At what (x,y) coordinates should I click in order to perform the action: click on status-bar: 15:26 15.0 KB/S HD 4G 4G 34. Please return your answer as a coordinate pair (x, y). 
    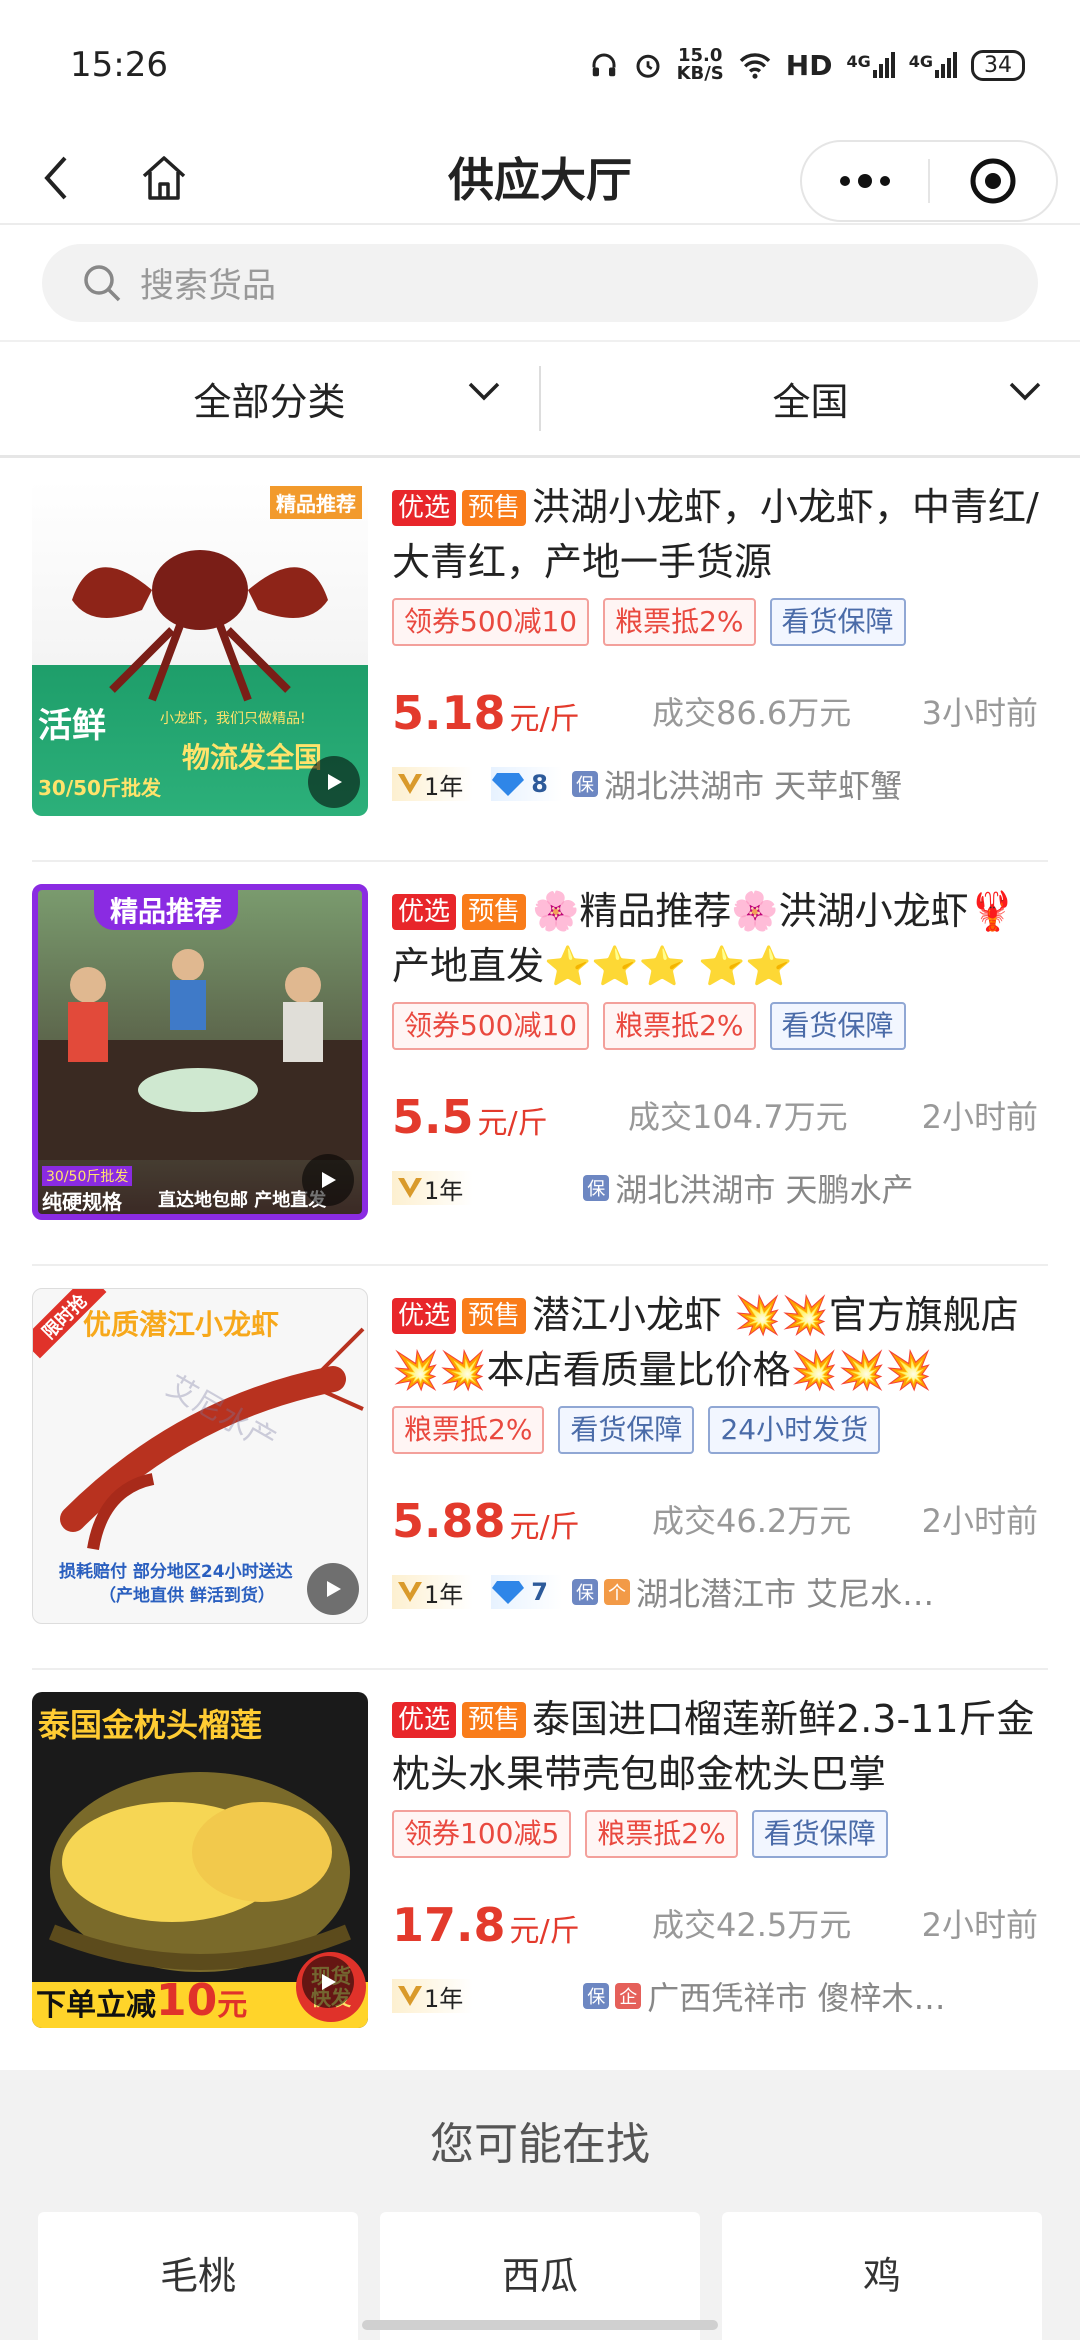
    Looking at the image, I should click on (540, 65).